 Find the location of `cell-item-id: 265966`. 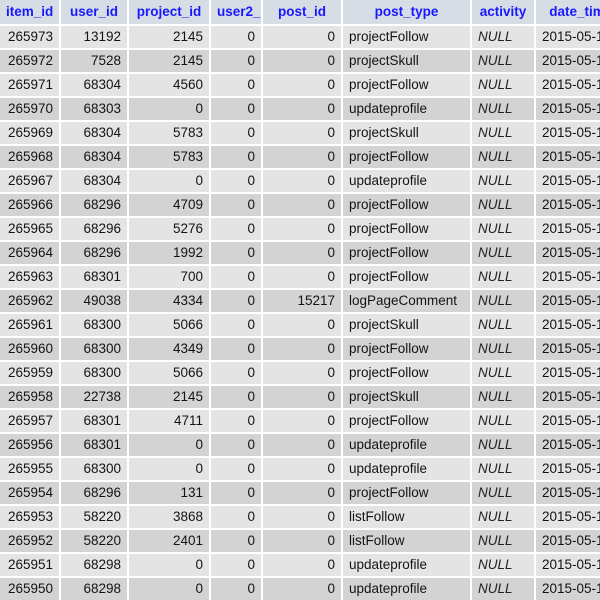

cell-item-id: 265966 is located at coordinates (29, 205).